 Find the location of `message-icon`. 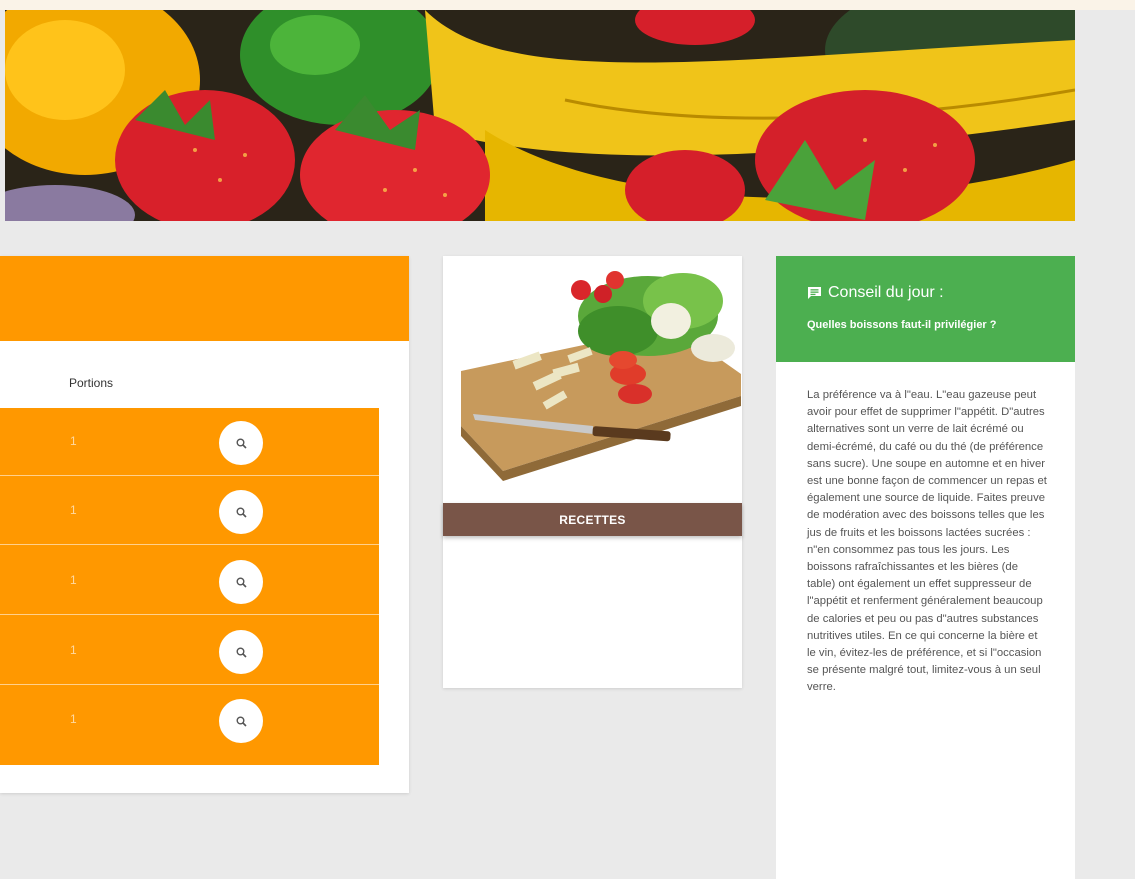

message-icon is located at coordinates (814, 293).